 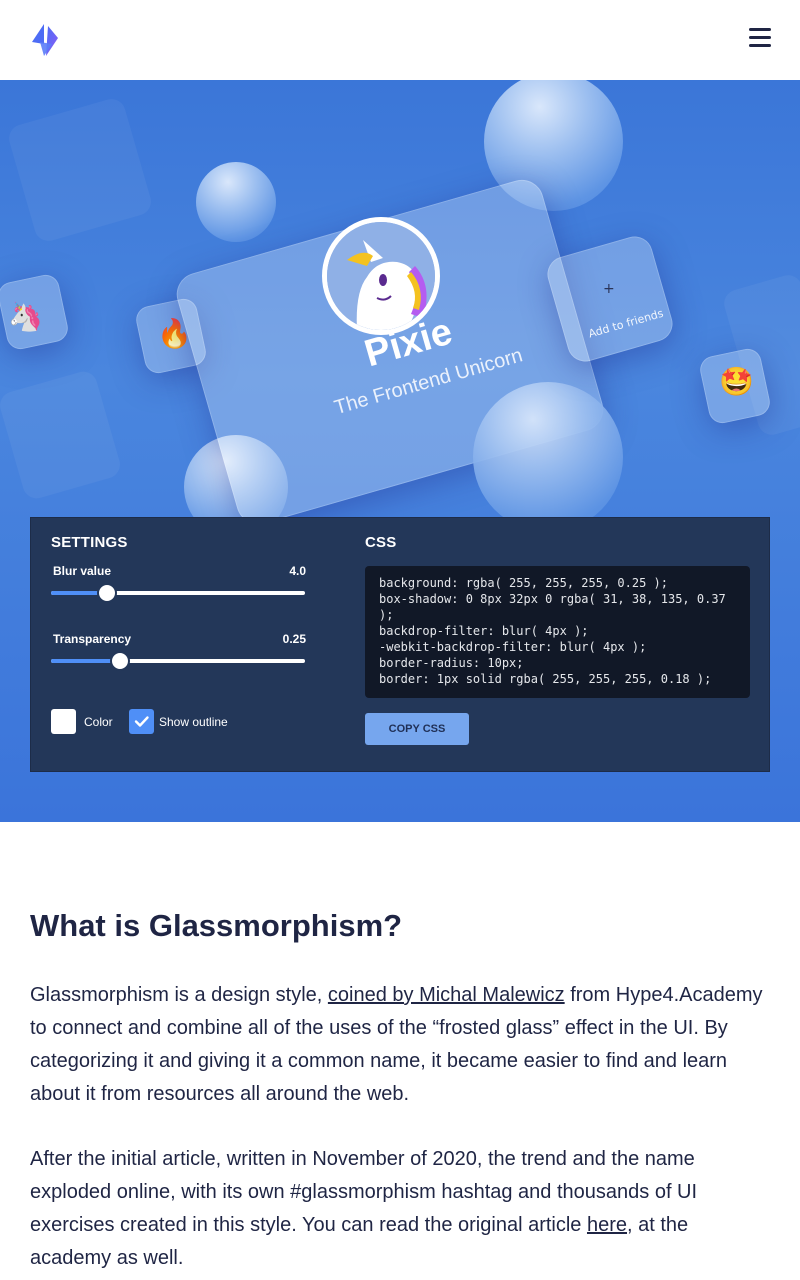 What do you see at coordinates (178, 593) in the screenshot?
I see `blur-slider` at bounding box center [178, 593].